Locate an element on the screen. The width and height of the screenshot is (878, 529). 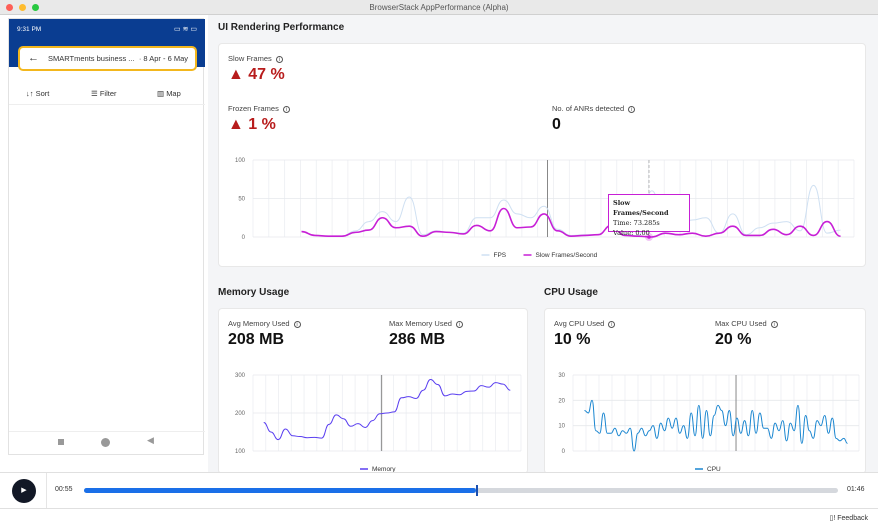
max-memory-value: 286 MB is located at coordinates (417, 339).